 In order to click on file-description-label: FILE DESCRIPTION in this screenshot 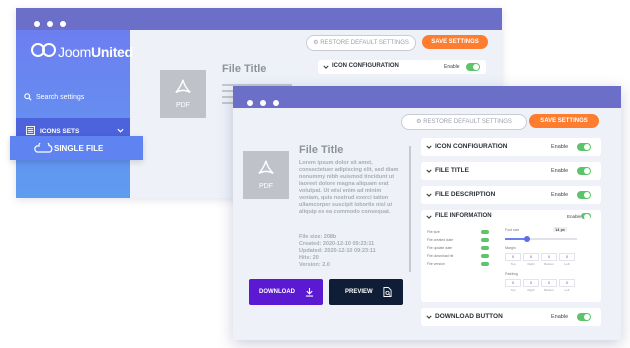, I will do `click(465, 194)`.